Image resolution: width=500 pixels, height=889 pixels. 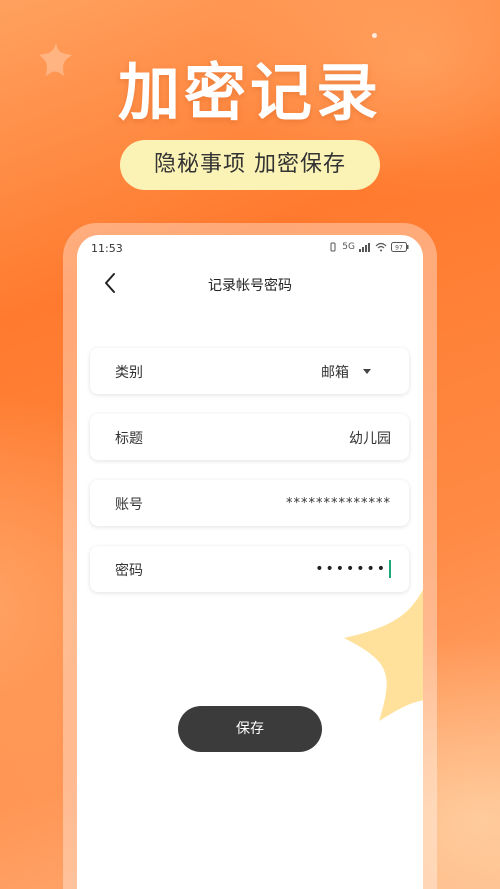 I want to click on category-label: 类别, so click(x=129, y=373).